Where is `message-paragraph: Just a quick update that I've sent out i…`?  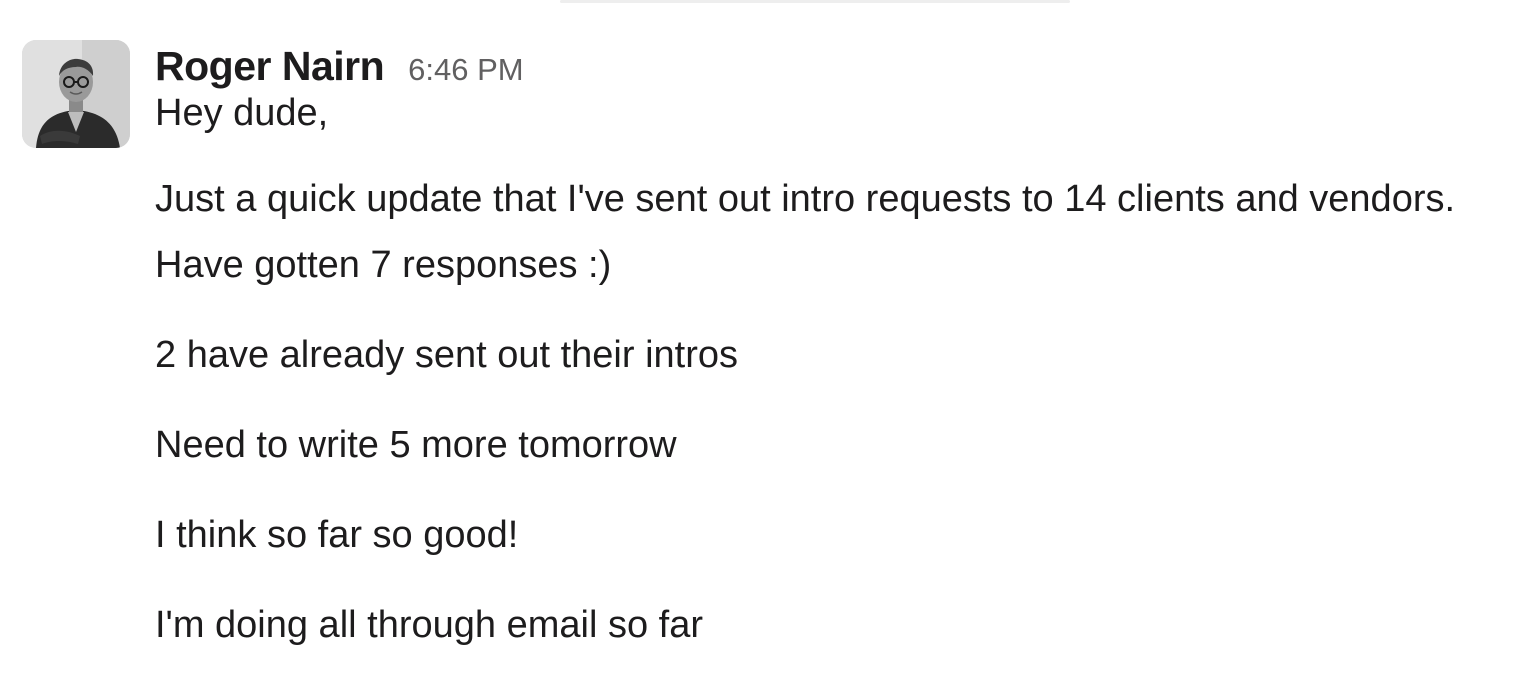 message-paragraph: Just a quick update that I've sent out i… is located at coordinates (805, 232).